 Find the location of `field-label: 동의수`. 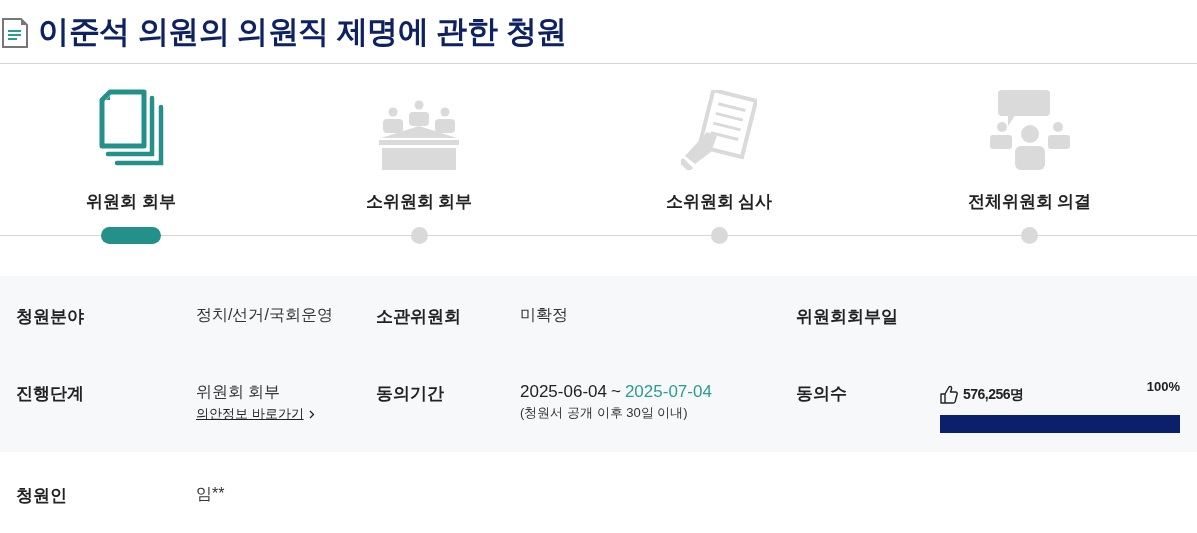

field-label: 동의수 is located at coordinates (822, 394).